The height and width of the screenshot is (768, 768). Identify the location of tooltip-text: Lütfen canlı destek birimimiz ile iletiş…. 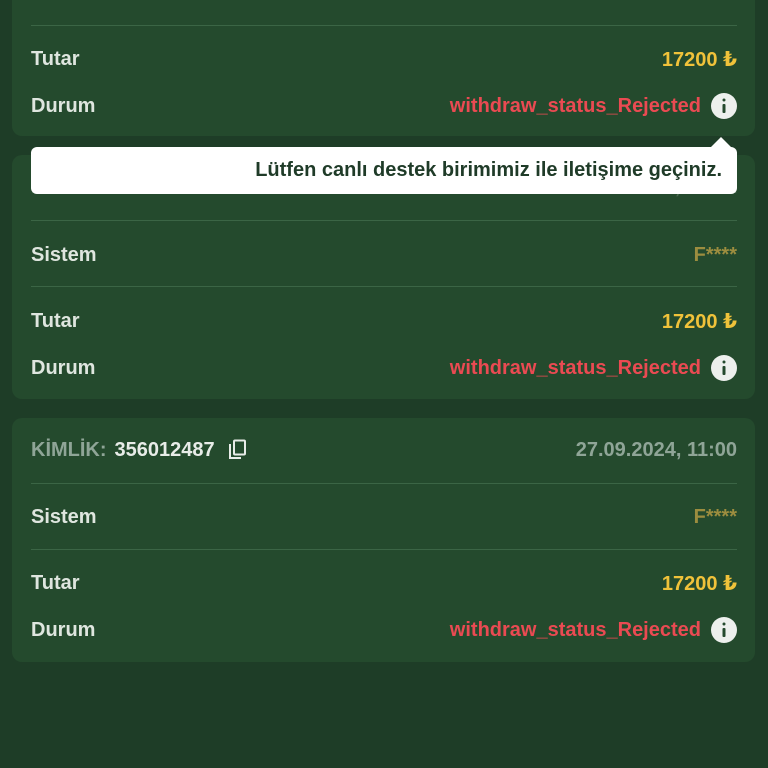
(488, 170).